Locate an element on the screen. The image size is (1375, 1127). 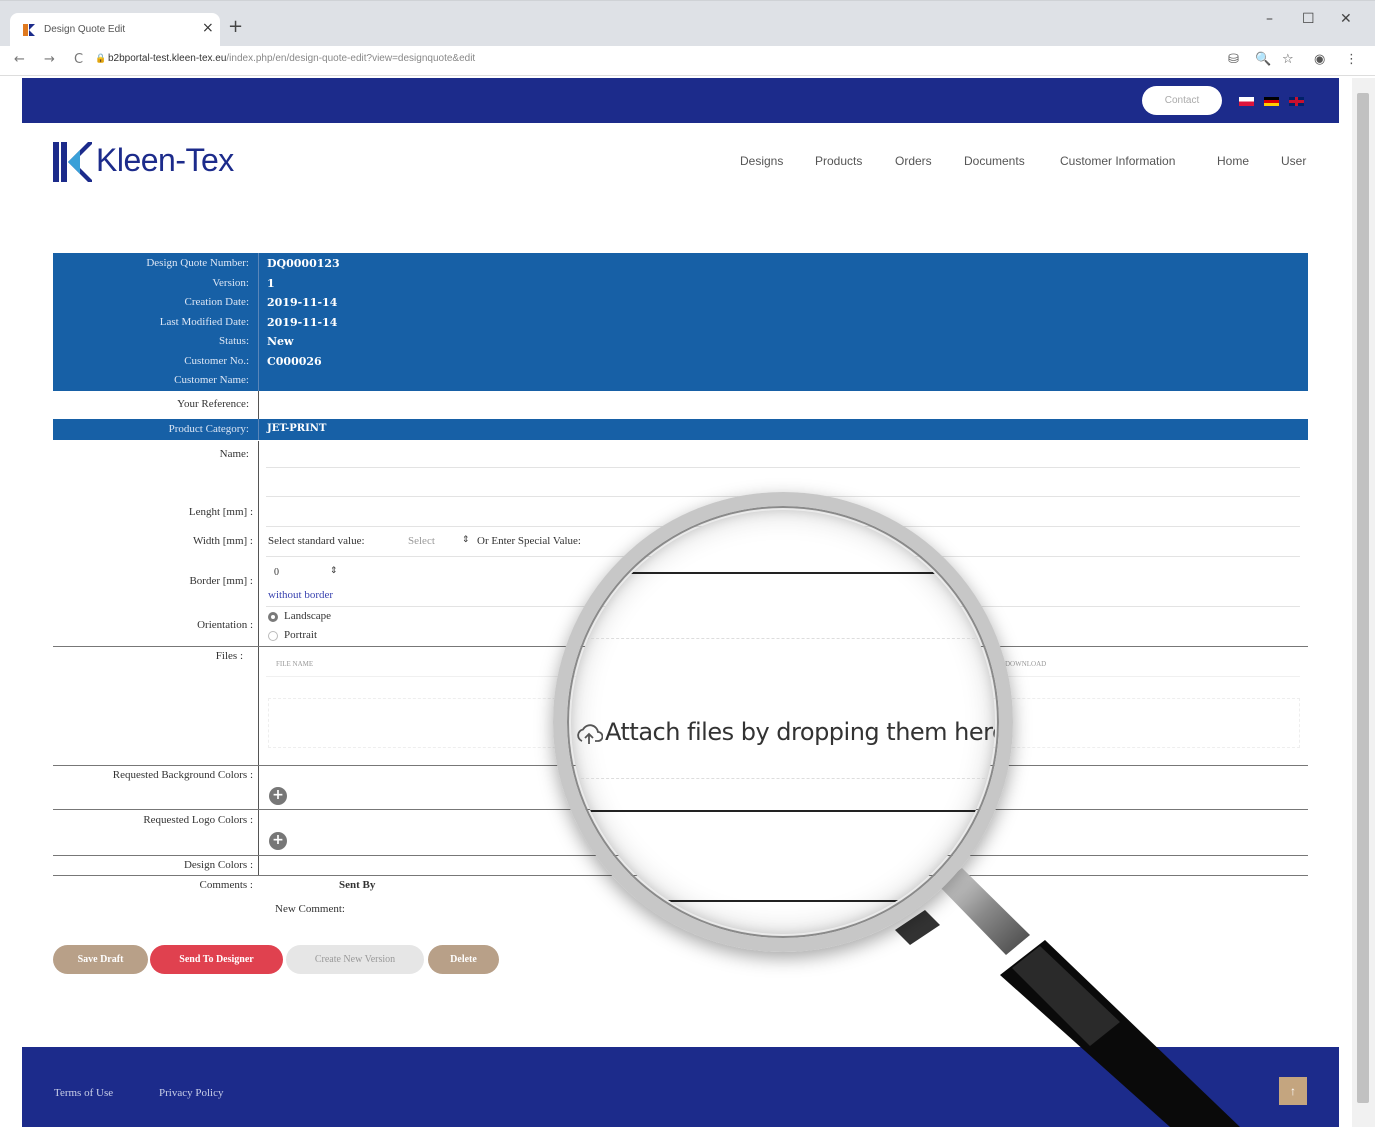
delete-button: Delete is located at coordinates (463, 959).